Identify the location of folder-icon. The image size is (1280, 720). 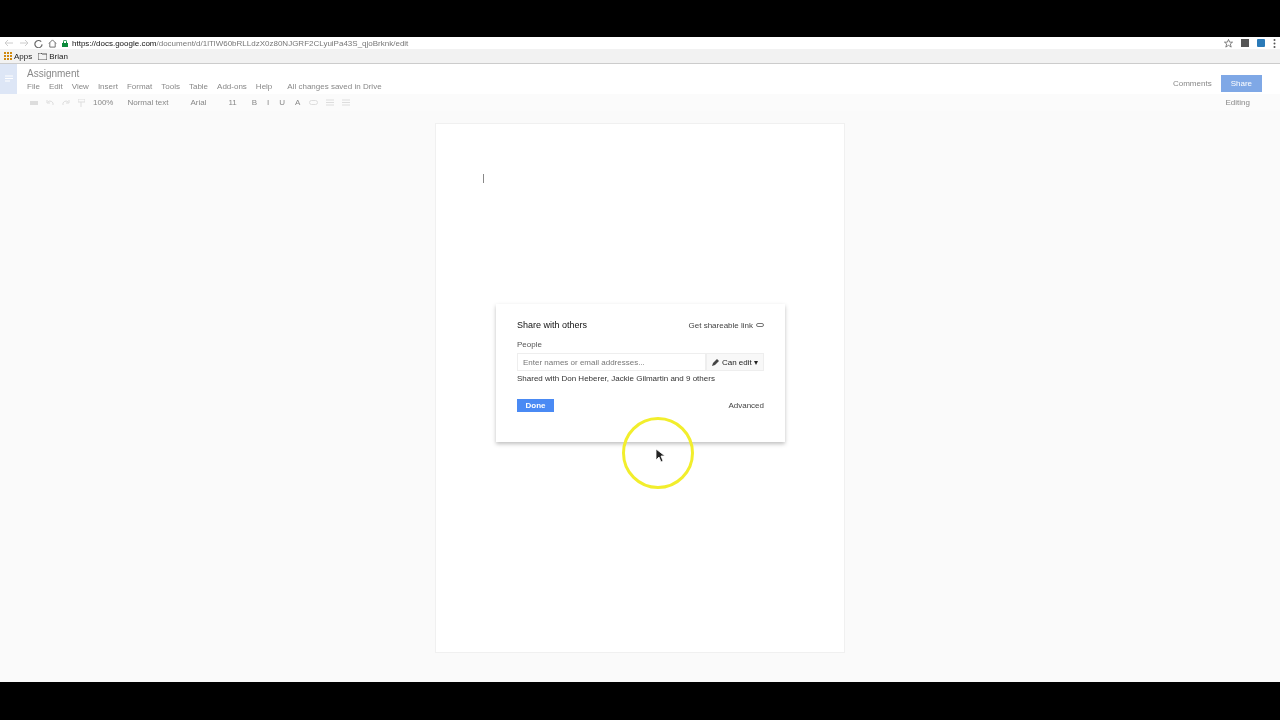
(43, 56).